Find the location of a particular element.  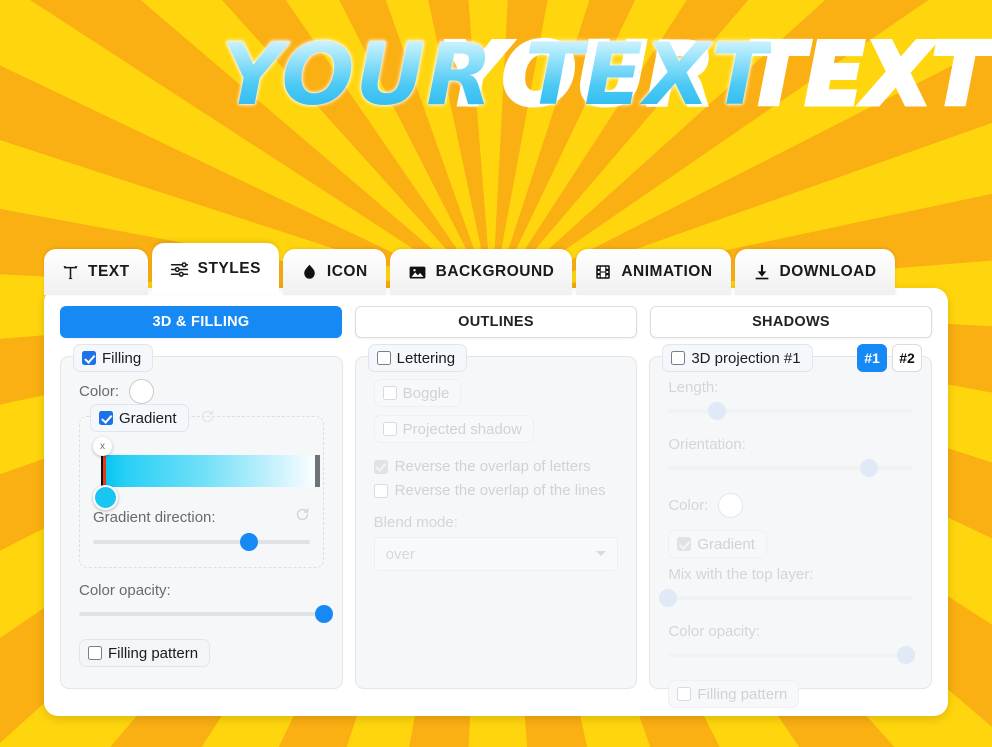

projection-mix-track is located at coordinates (791, 598).